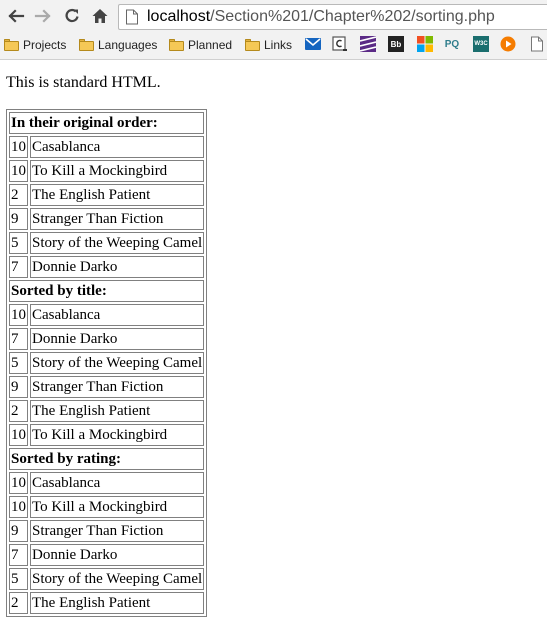  What do you see at coordinates (340, 44) in the screenshot?
I see `c-bookmark-icon` at bounding box center [340, 44].